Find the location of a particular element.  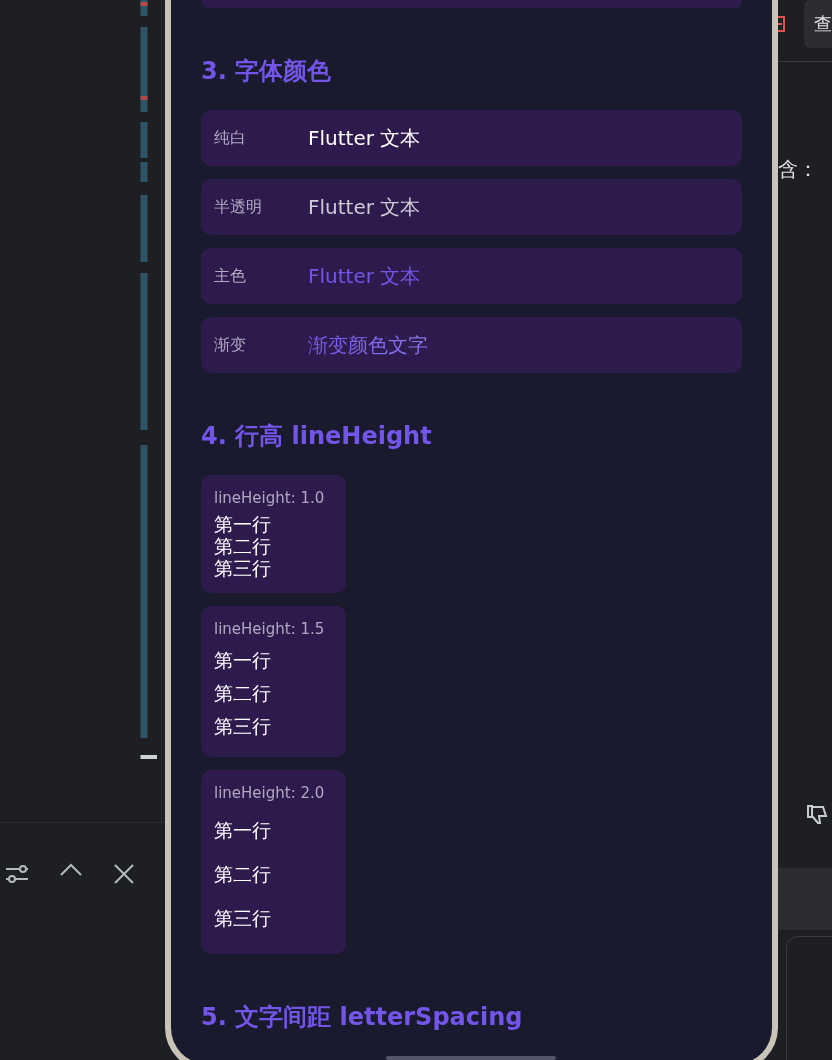

caret-up-icon is located at coordinates (71, 870).